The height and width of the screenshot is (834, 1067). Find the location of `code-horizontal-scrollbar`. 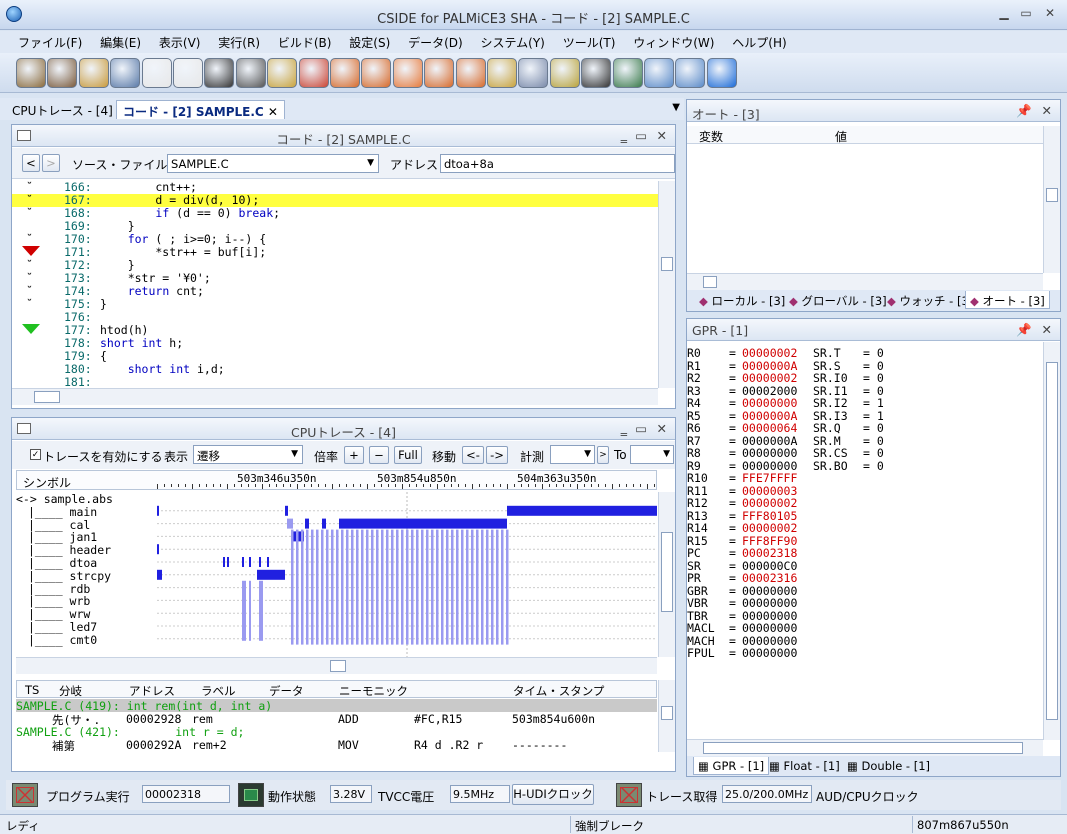

code-horizontal-scrollbar is located at coordinates (335, 396).